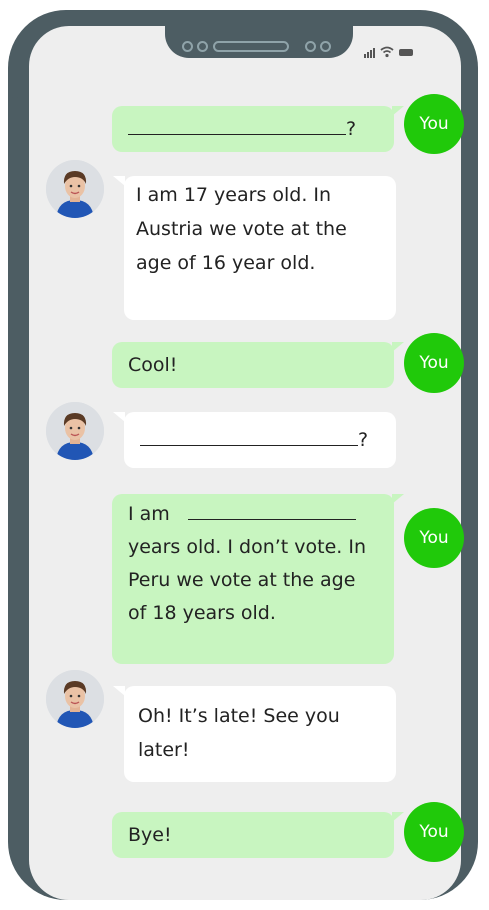  I want to click on received-message: ?, so click(260, 440).